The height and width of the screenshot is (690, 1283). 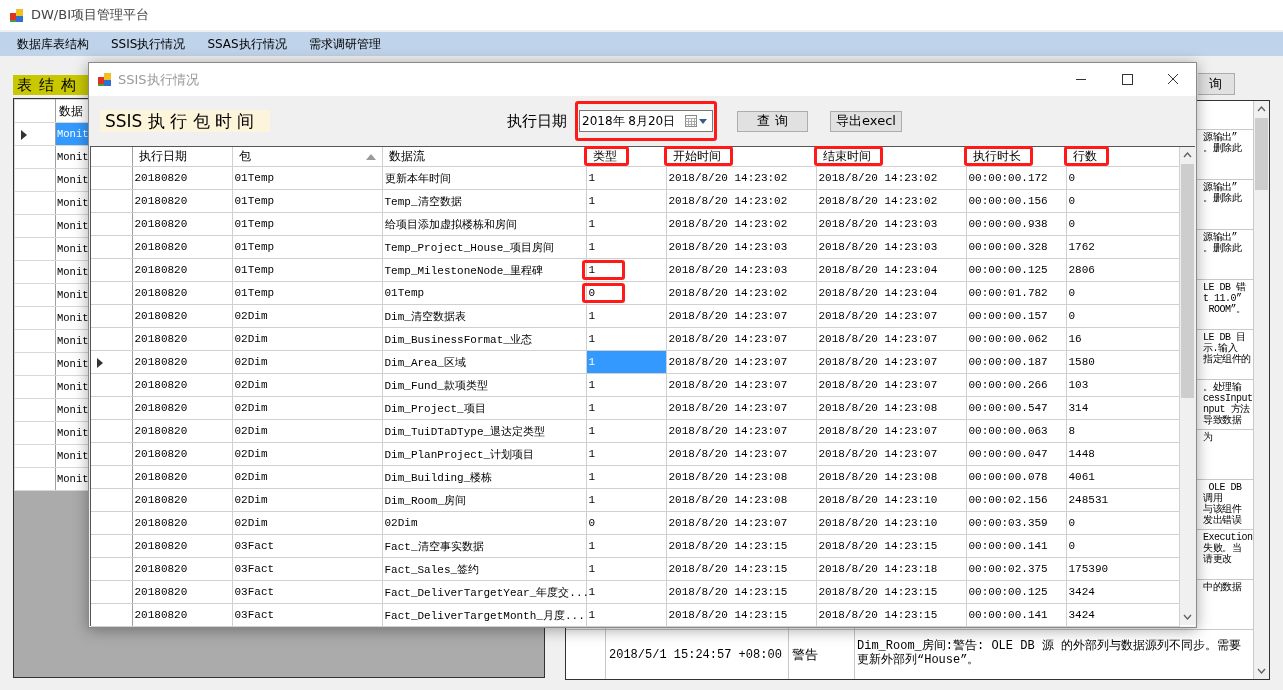 What do you see at coordinates (1123, 454) in the screenshot?
I see `table-cell: 1448` at bounding box center [1123, 454].